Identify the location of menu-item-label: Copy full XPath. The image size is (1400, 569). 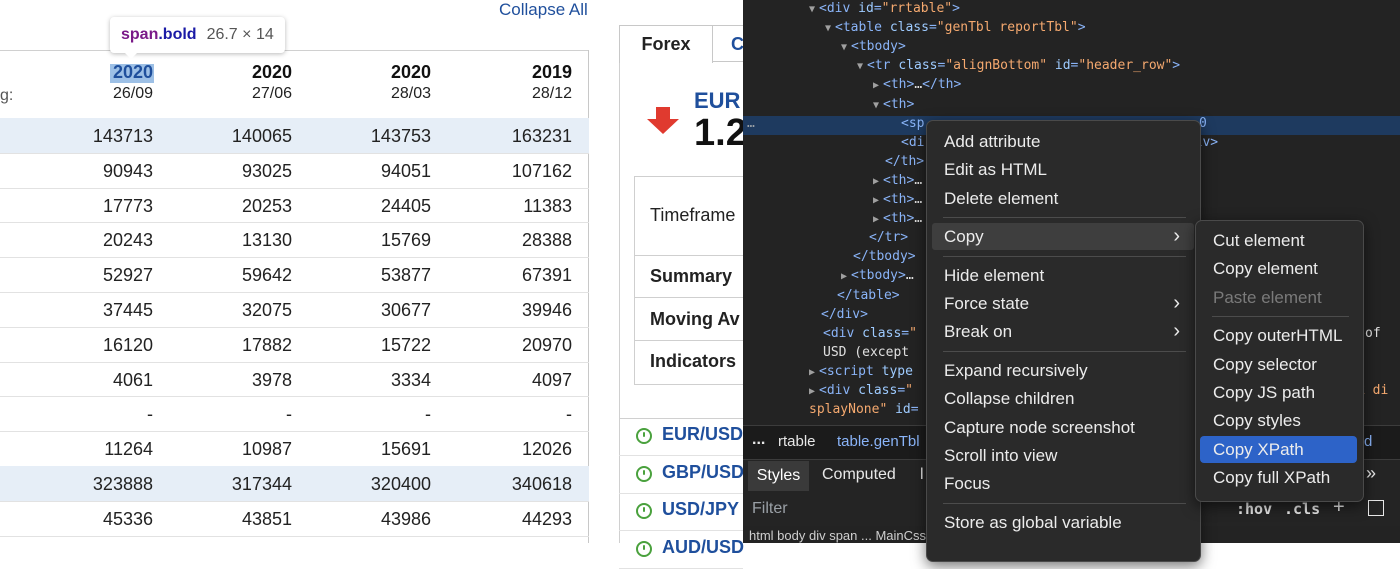
(1272, 478).